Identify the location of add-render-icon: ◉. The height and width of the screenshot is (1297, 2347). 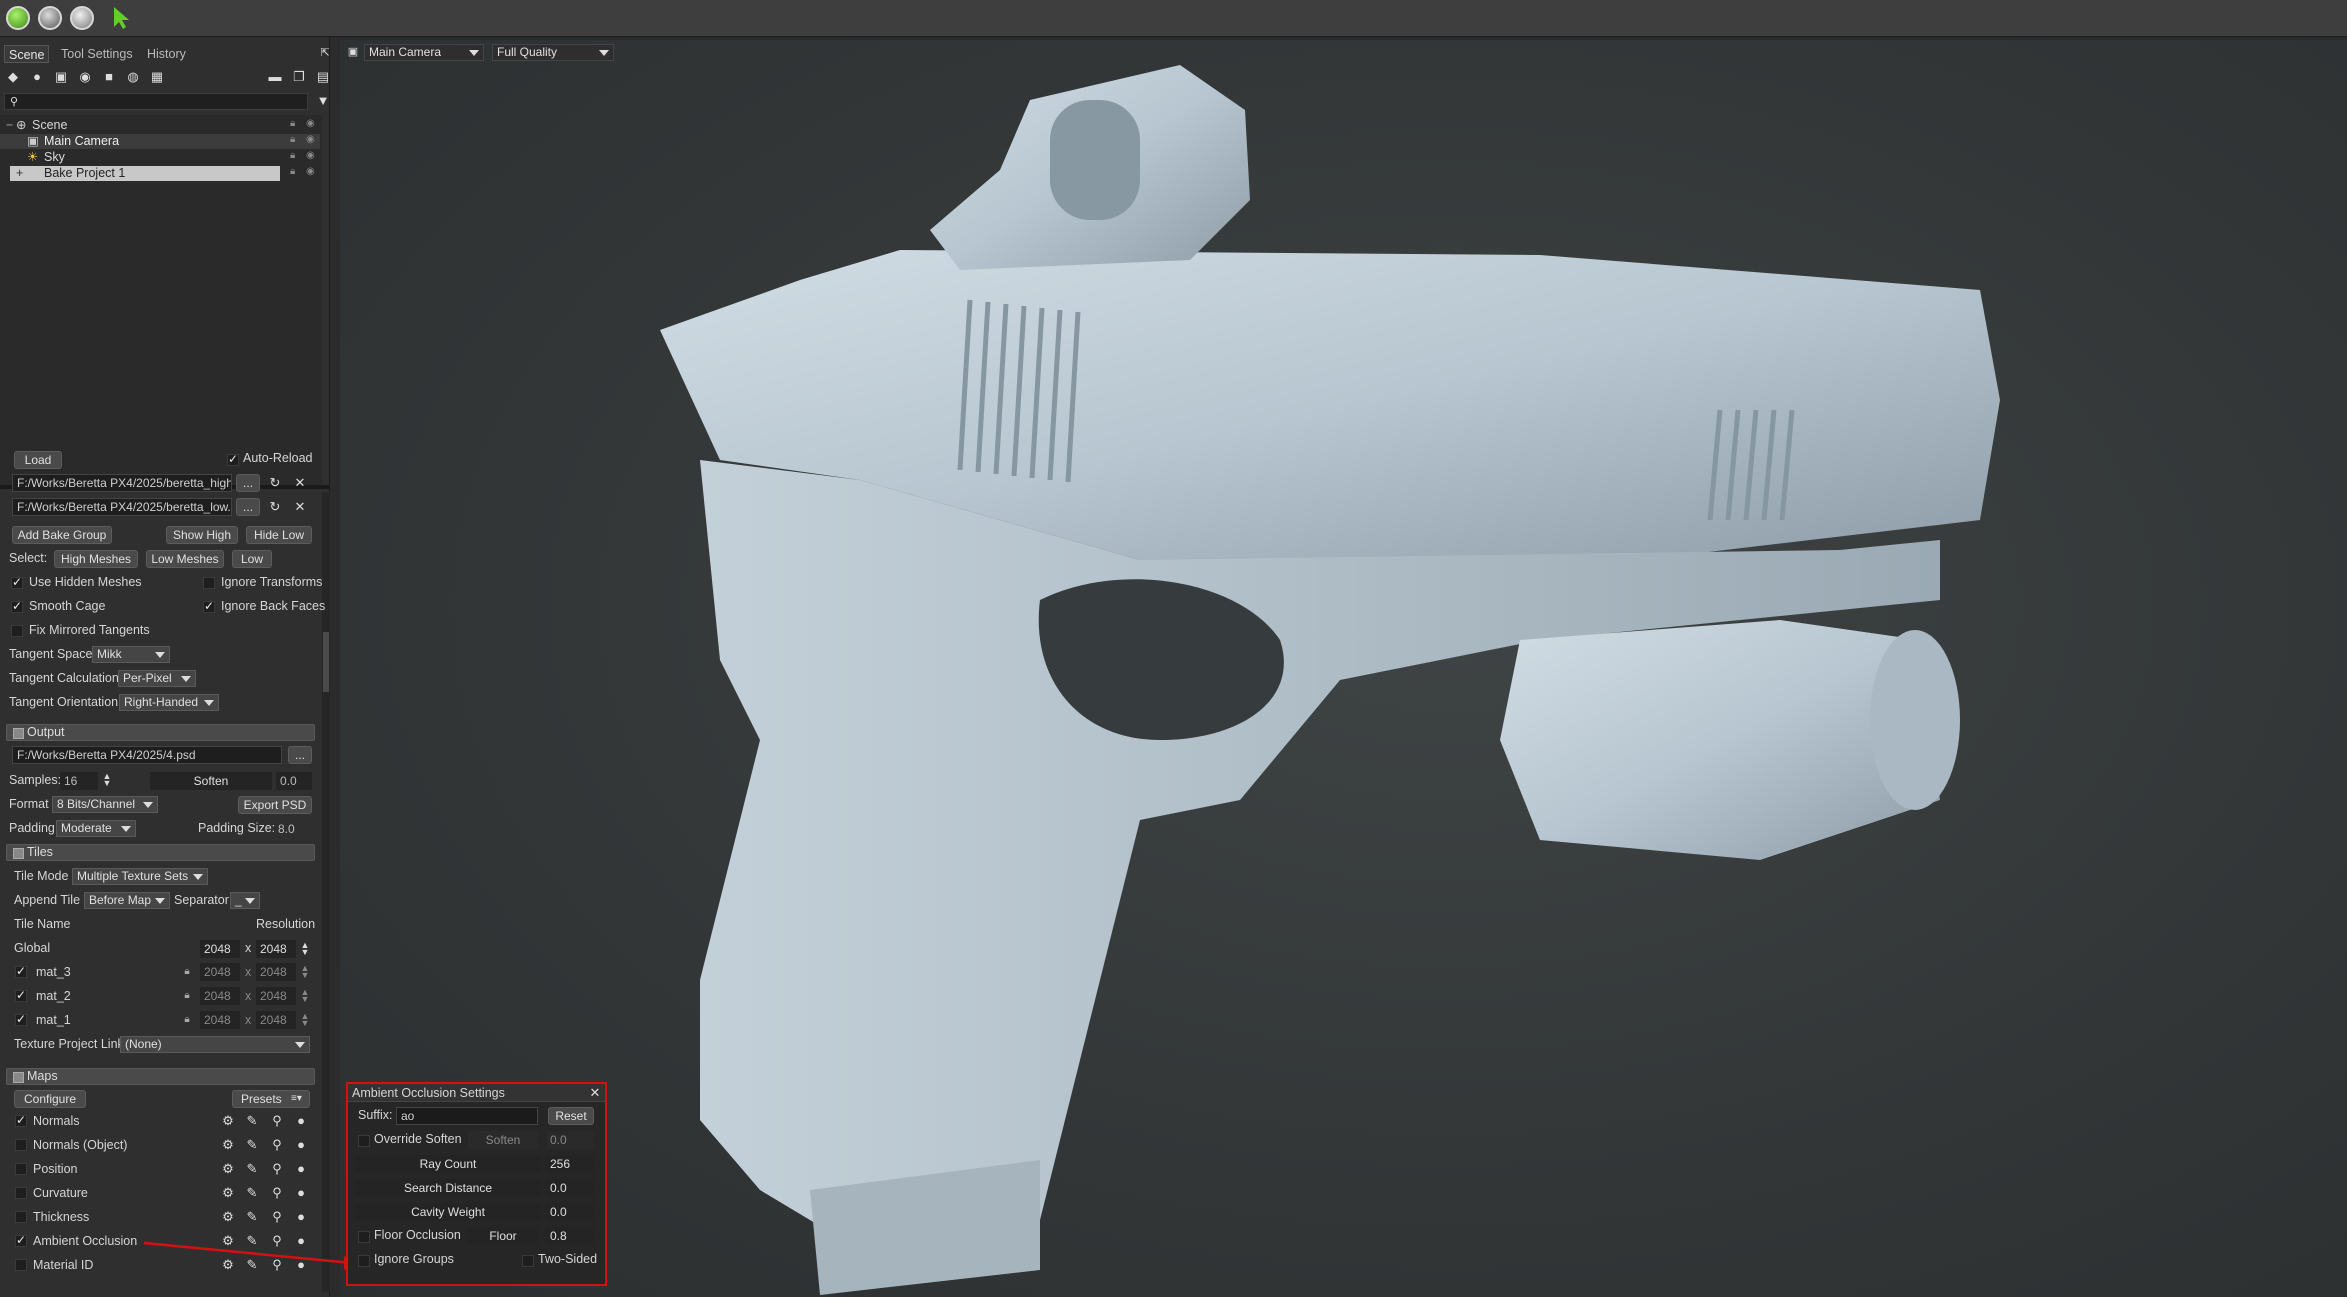
(85, 77).